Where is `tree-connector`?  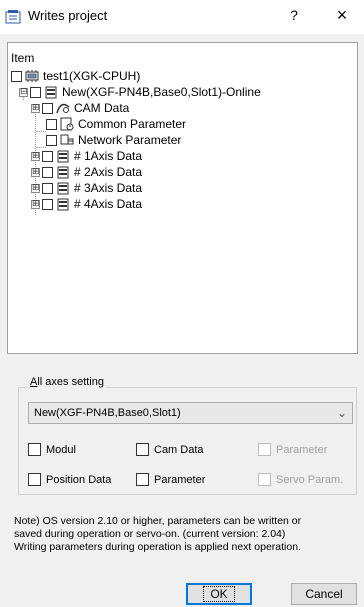 tree-connector is located at coordinates (41, 131).